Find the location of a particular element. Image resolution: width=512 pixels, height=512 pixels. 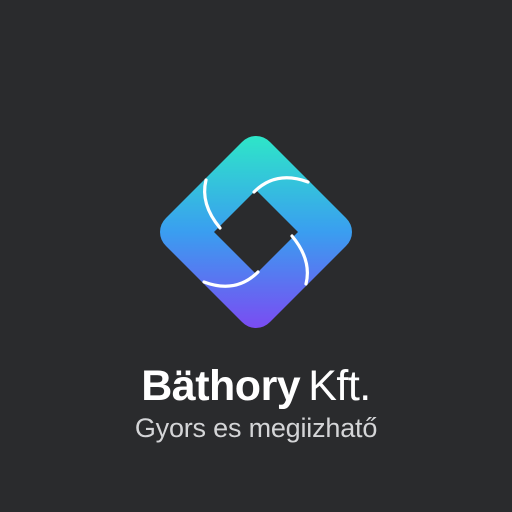

diamond-shape is located at coordinates (256, 232).